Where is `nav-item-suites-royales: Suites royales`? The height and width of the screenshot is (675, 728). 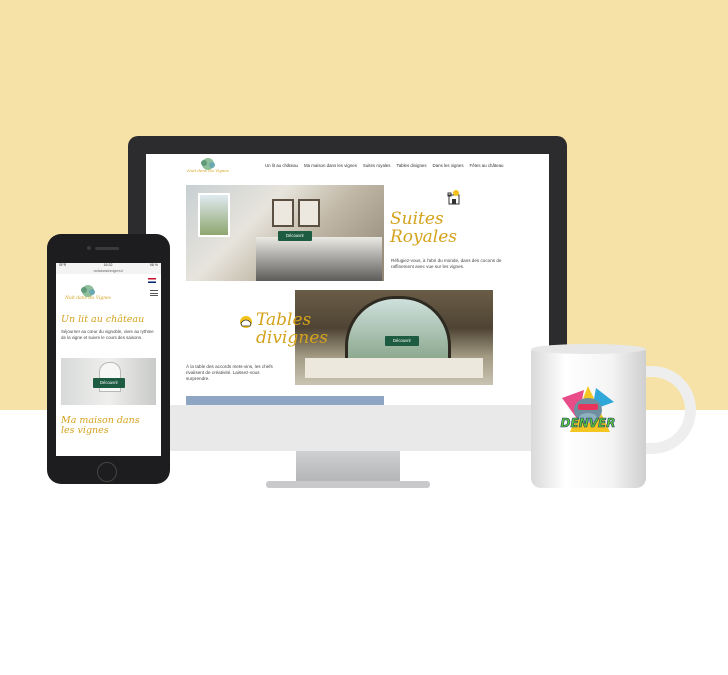 nav-item-suites-royales: Suites royales is located at coordinates (377, 165).